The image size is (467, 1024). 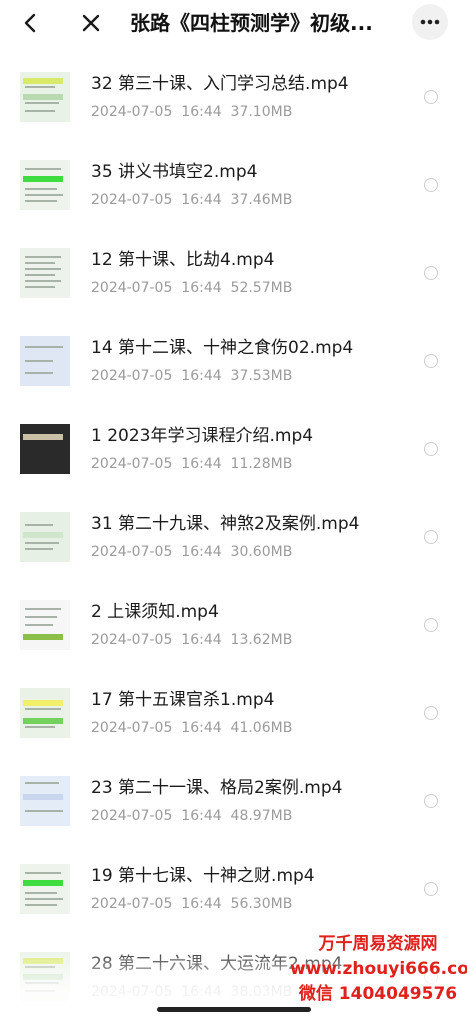 I want to click on watermark-line-1: 万千周易资源网, so click(x=378, y=944).